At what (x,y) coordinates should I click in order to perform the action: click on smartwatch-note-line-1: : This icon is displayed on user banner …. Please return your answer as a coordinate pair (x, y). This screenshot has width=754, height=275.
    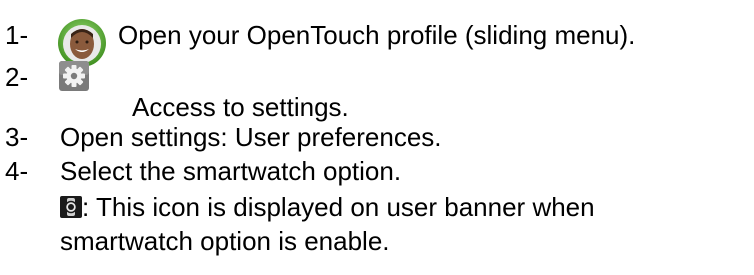
    Looking at the image, I should click on (327, 207).